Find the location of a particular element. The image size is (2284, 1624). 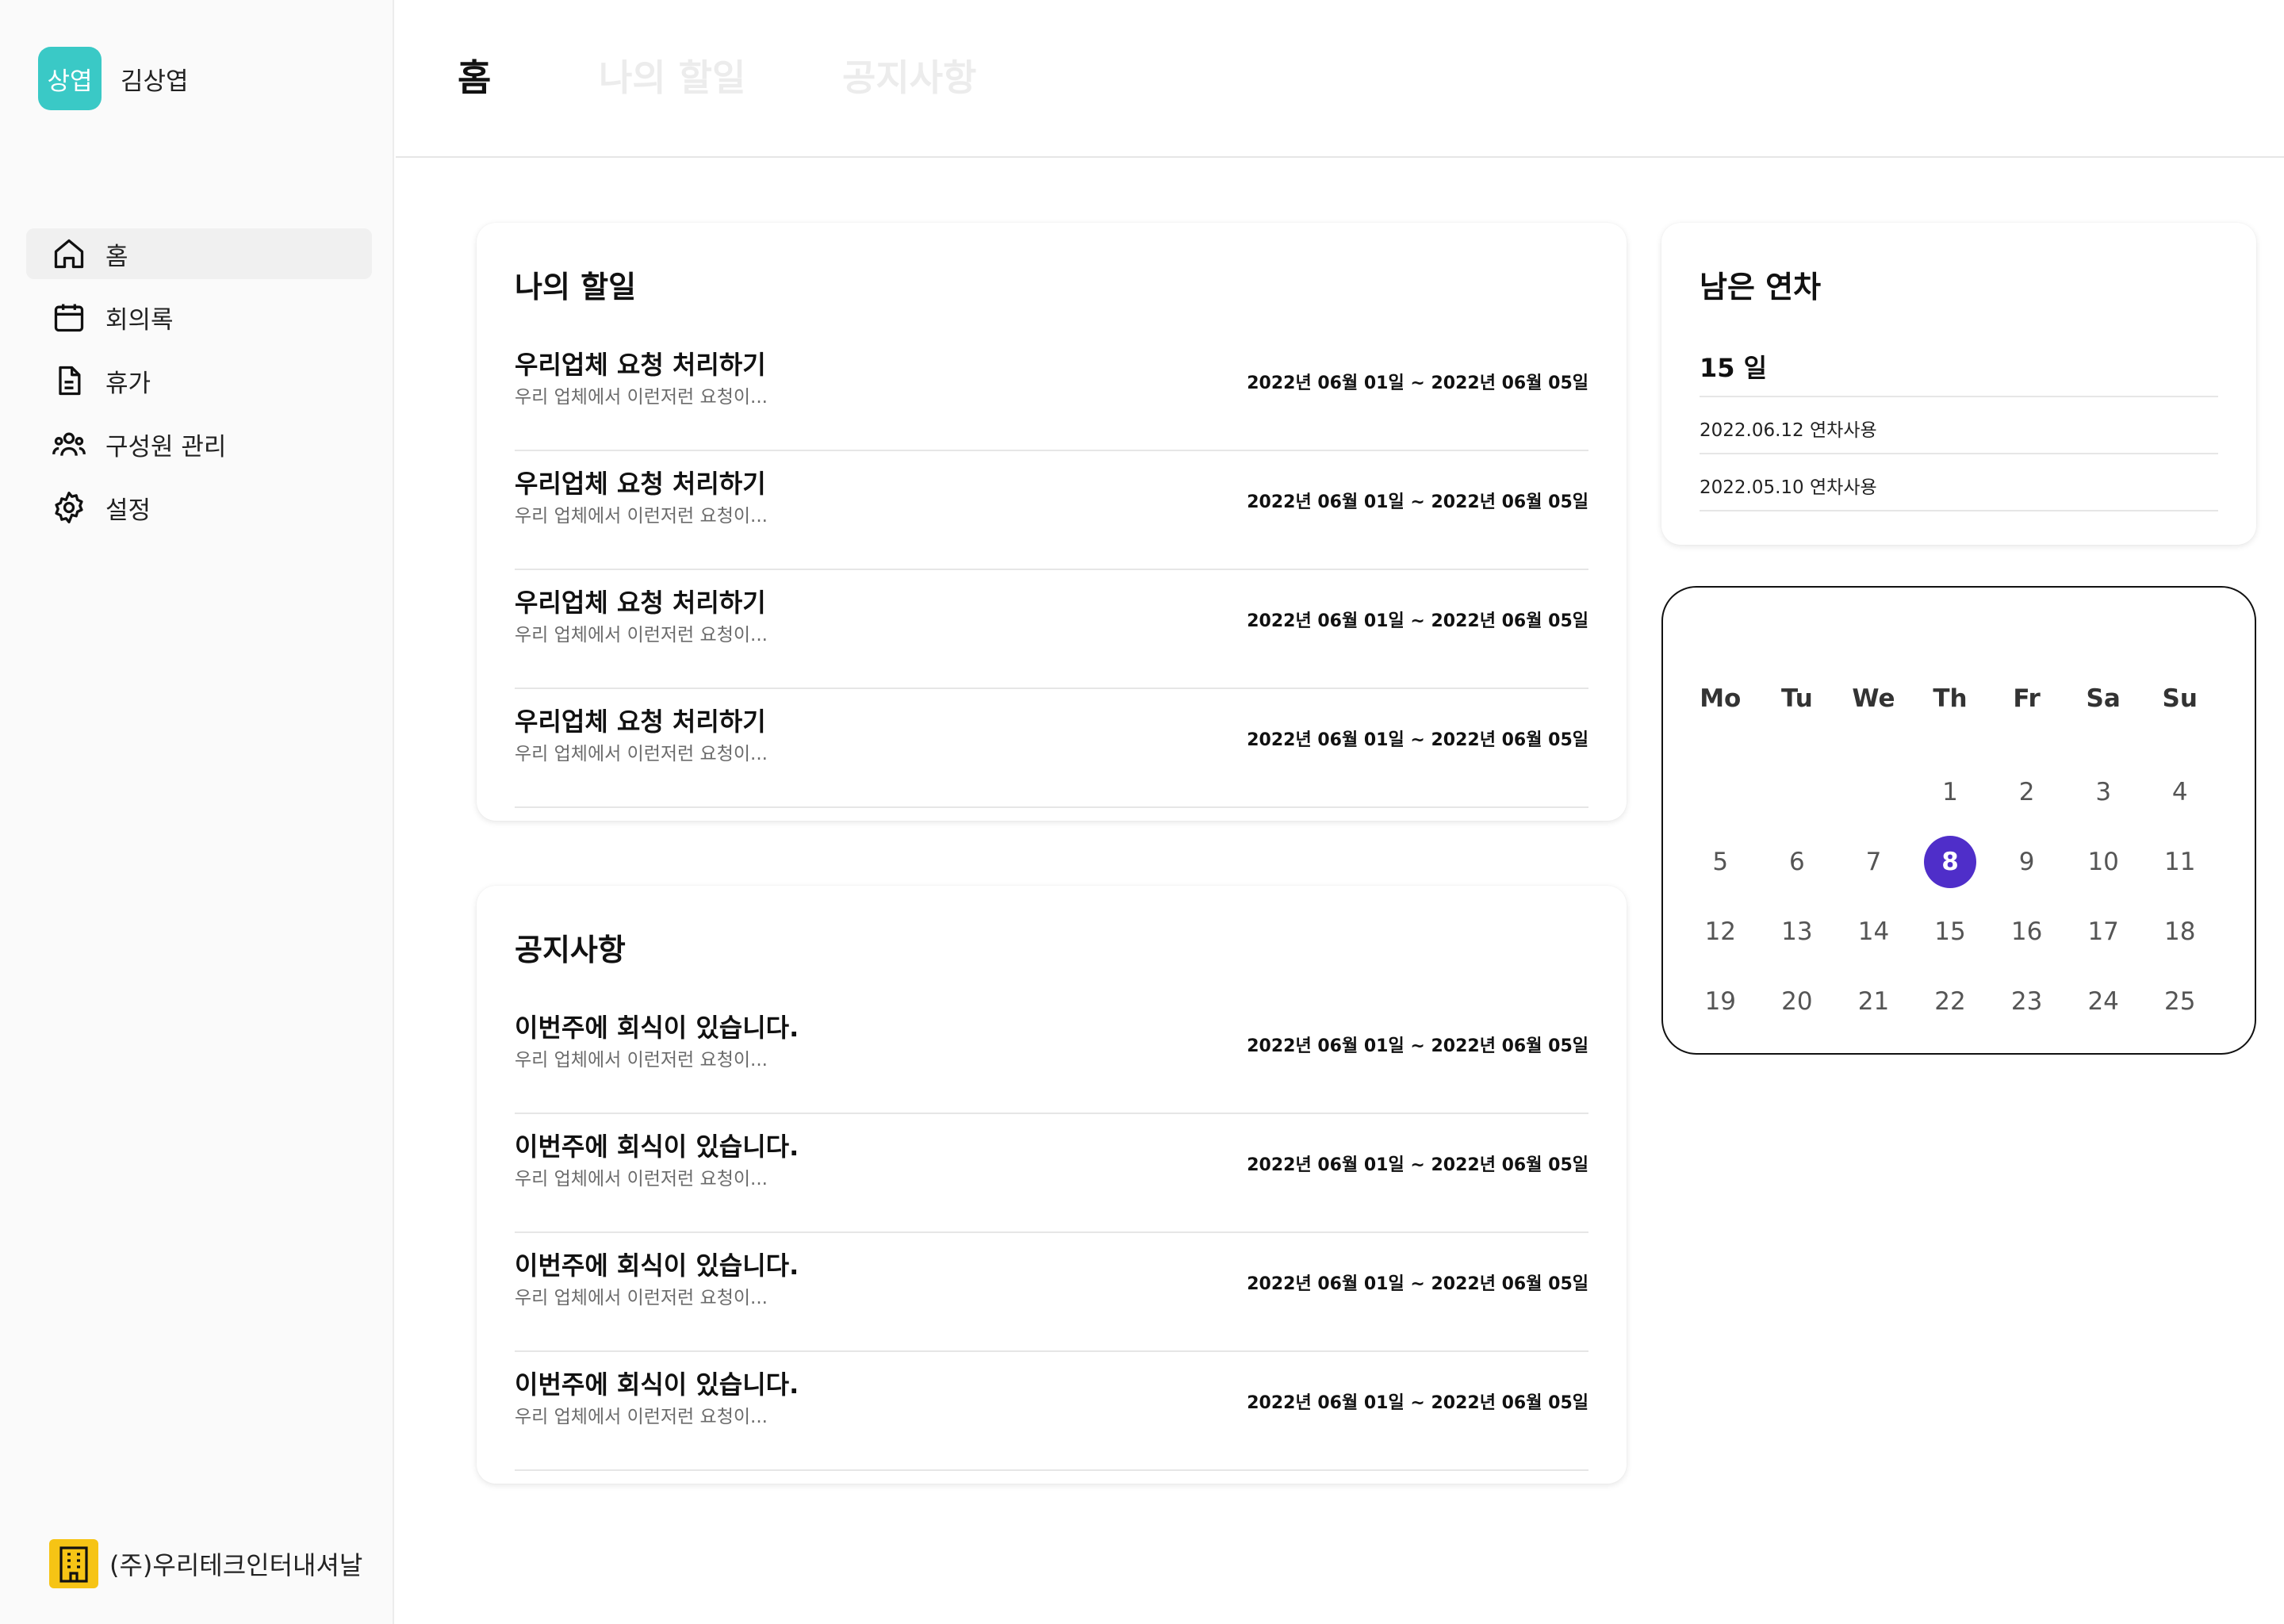

calendar-day: 2 is located at coordinates (2026, 792).